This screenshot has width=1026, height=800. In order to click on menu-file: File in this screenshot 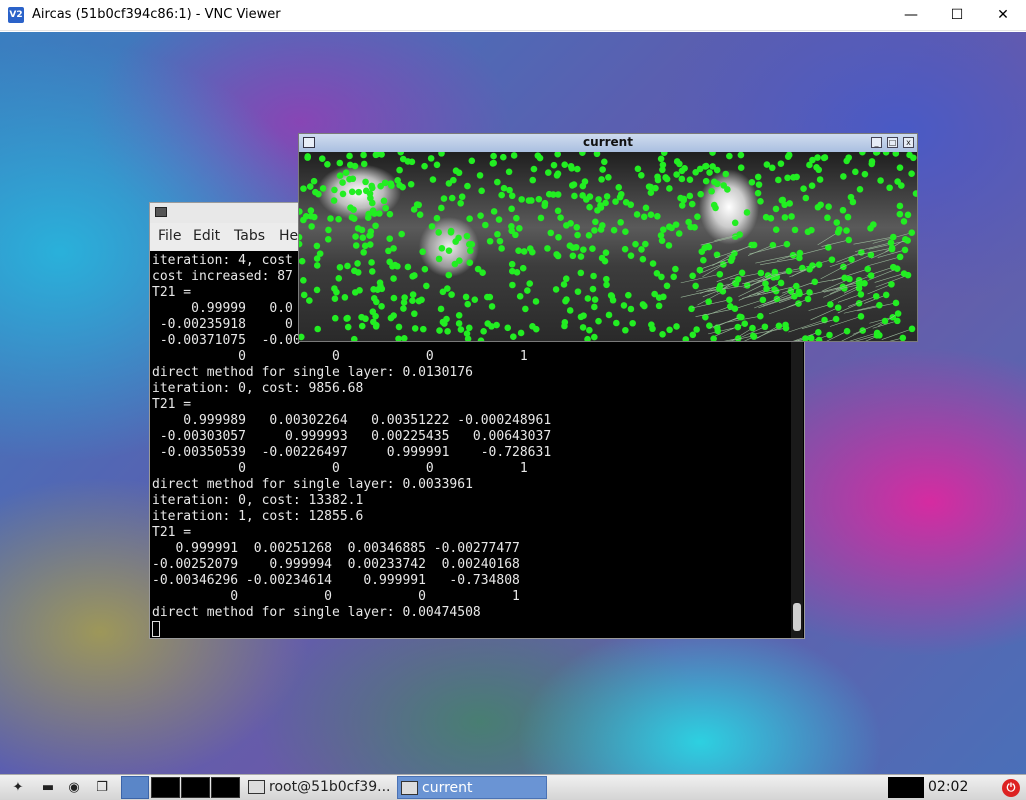, I will do `click(169, 236)`.